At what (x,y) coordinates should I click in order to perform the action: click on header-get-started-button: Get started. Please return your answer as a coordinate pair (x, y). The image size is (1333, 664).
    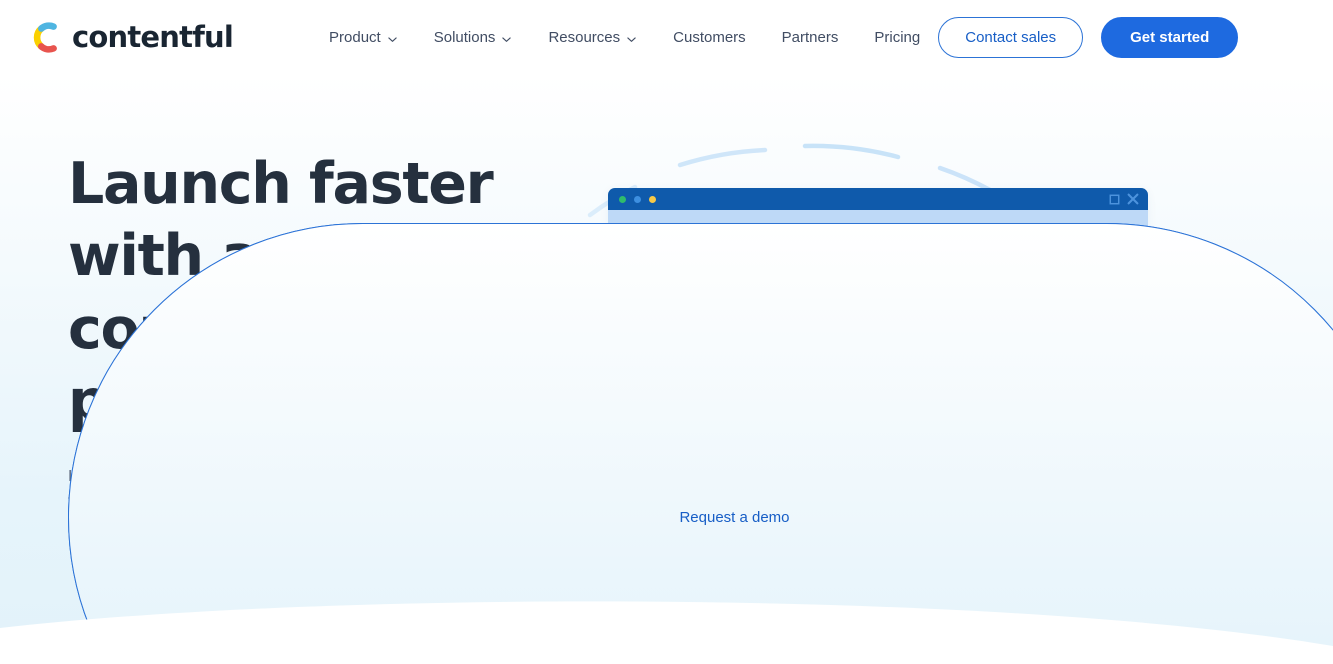
    Looking at the image, I should click on (1170, 37).